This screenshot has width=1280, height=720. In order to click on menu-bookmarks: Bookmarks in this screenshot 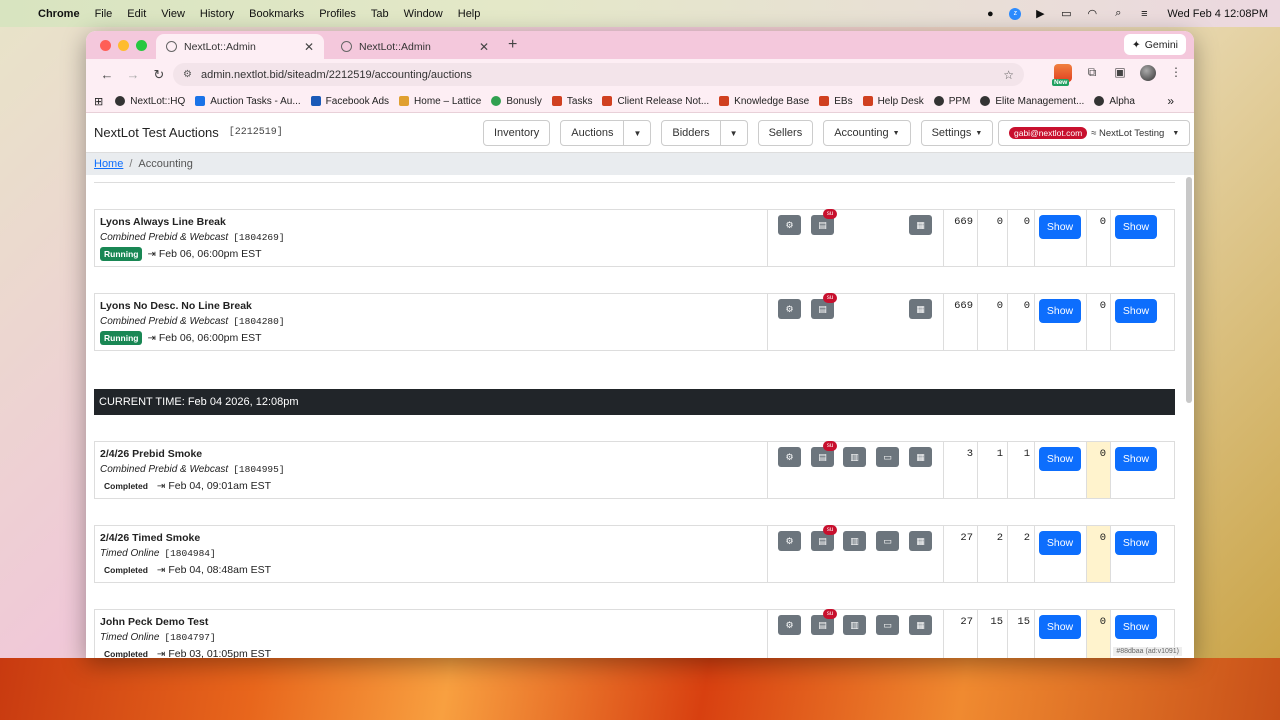, I will do `click(276, 14)`.